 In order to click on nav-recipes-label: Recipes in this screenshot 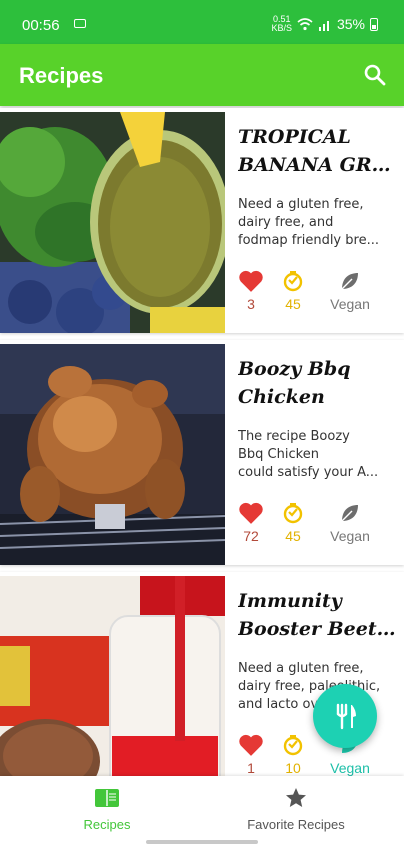, I will do `click(107, 824)`.